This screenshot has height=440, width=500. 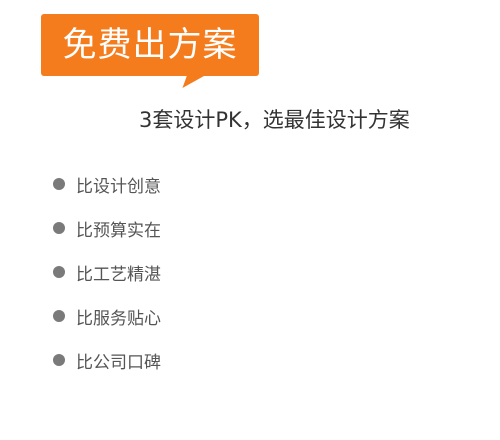 I want to click on feature-item-design-creativity: 比设计创意, so click(x=107, y=184).